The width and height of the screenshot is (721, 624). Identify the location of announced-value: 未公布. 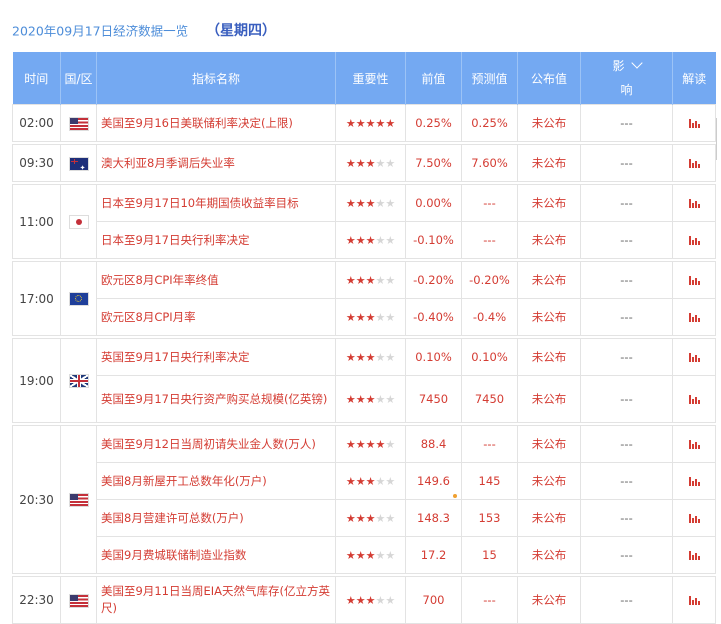
(549, 518).